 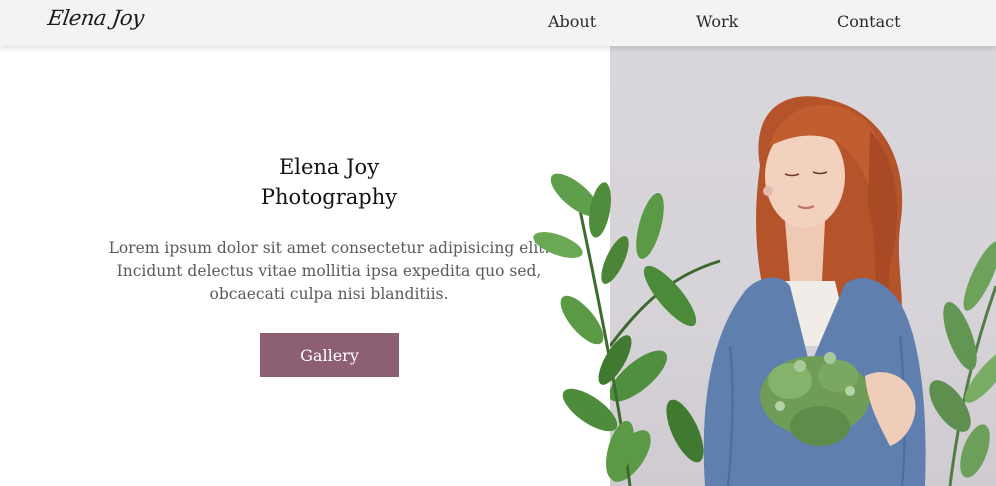 What do you see at coordinates (572, 21) in the screenshot?
I see `nav-link-about: About` at bounding box center [572, 21].